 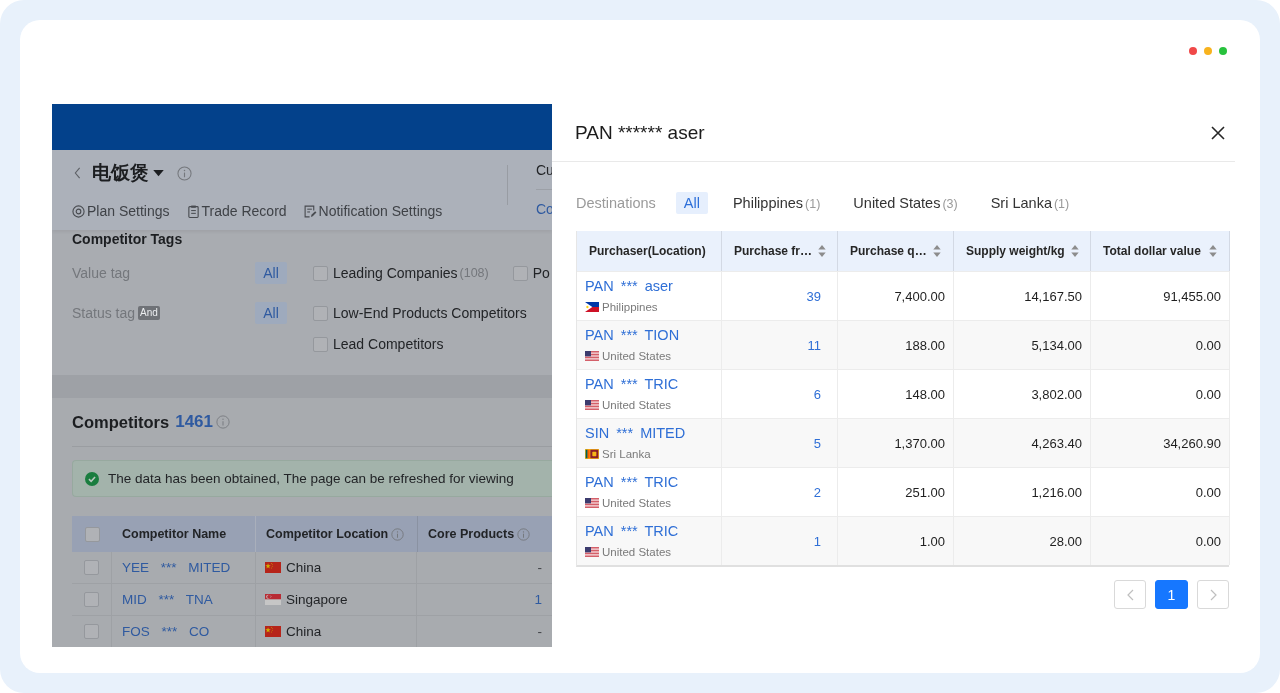 What do you see at coordinates (395, 273) in the screenshot?
I see `checkbox-label: Leading Companies` at bounding box center [395, 273].